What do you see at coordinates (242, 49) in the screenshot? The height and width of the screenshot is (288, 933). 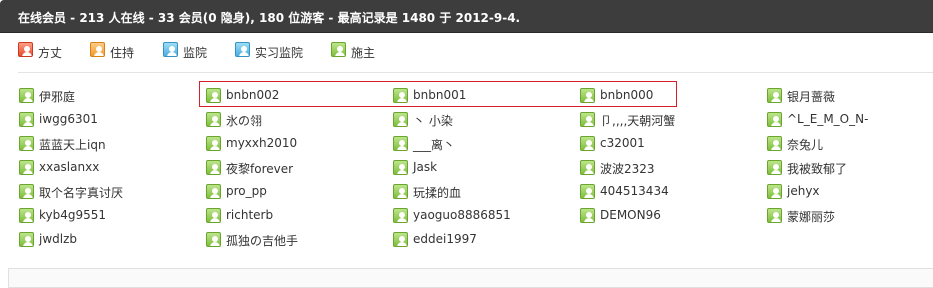 I see `intern-moderator-user-icon` at bounding box center [242, 49].